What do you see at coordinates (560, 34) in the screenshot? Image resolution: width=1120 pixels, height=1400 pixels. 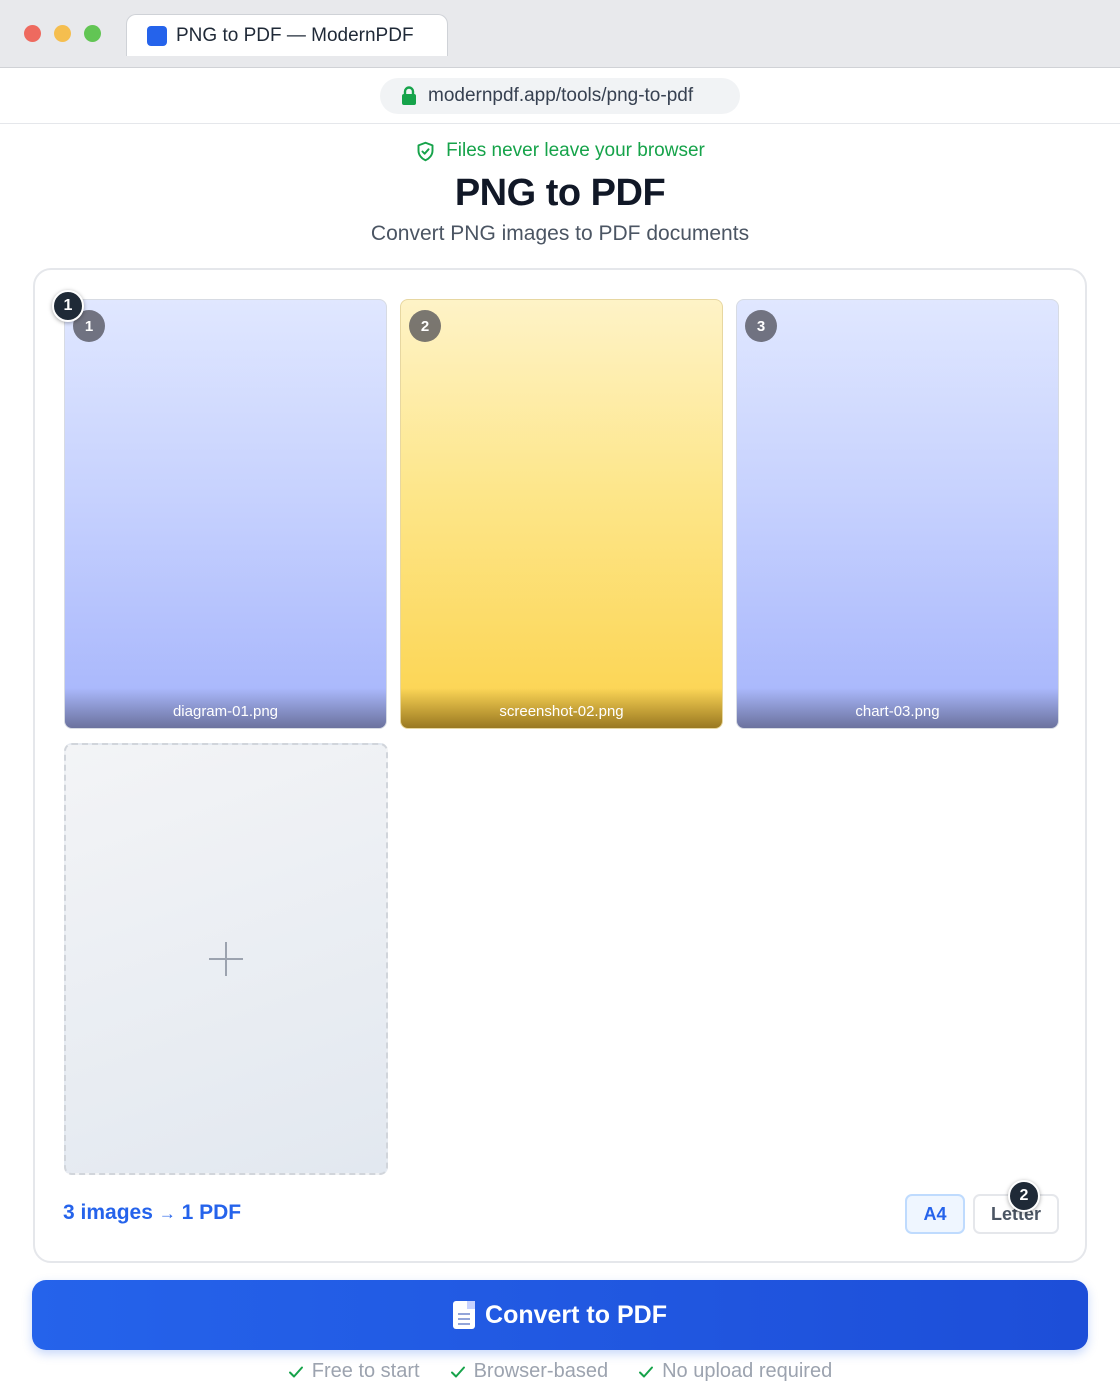 I see `browser-titlebar: PNG to PDF — ModernPDF` at bounding box center [560, 34].